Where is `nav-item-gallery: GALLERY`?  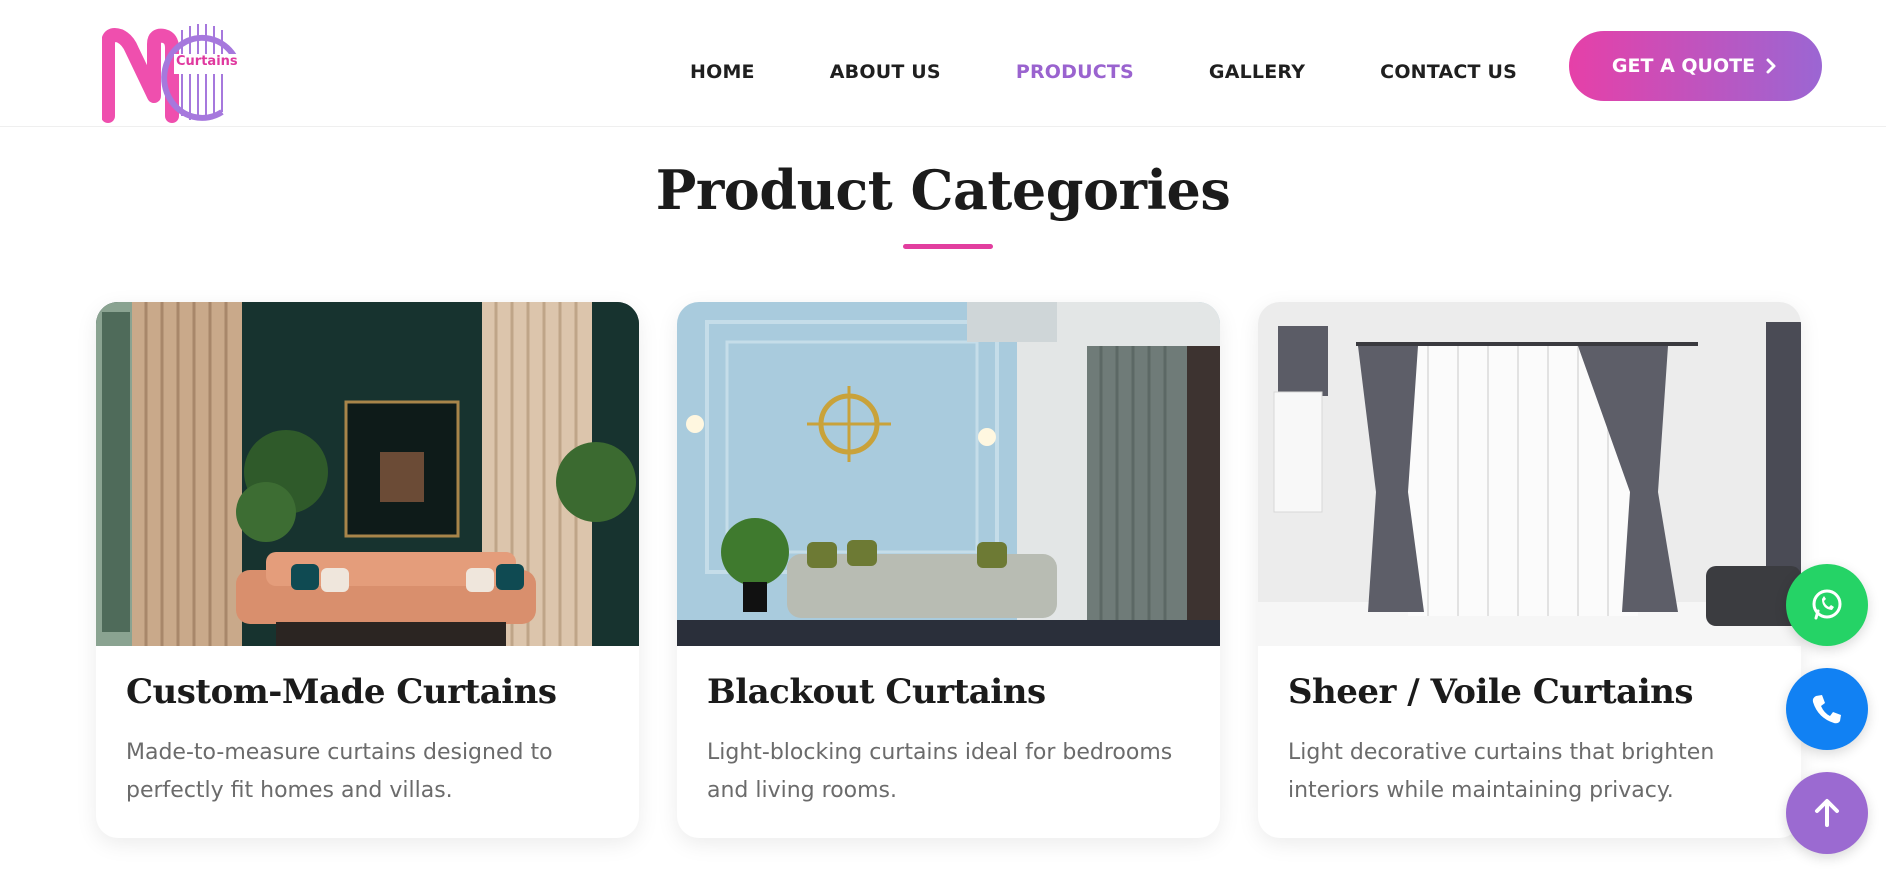
nav-item-gallery: GALLERY is located at coordinates (1257, 72).